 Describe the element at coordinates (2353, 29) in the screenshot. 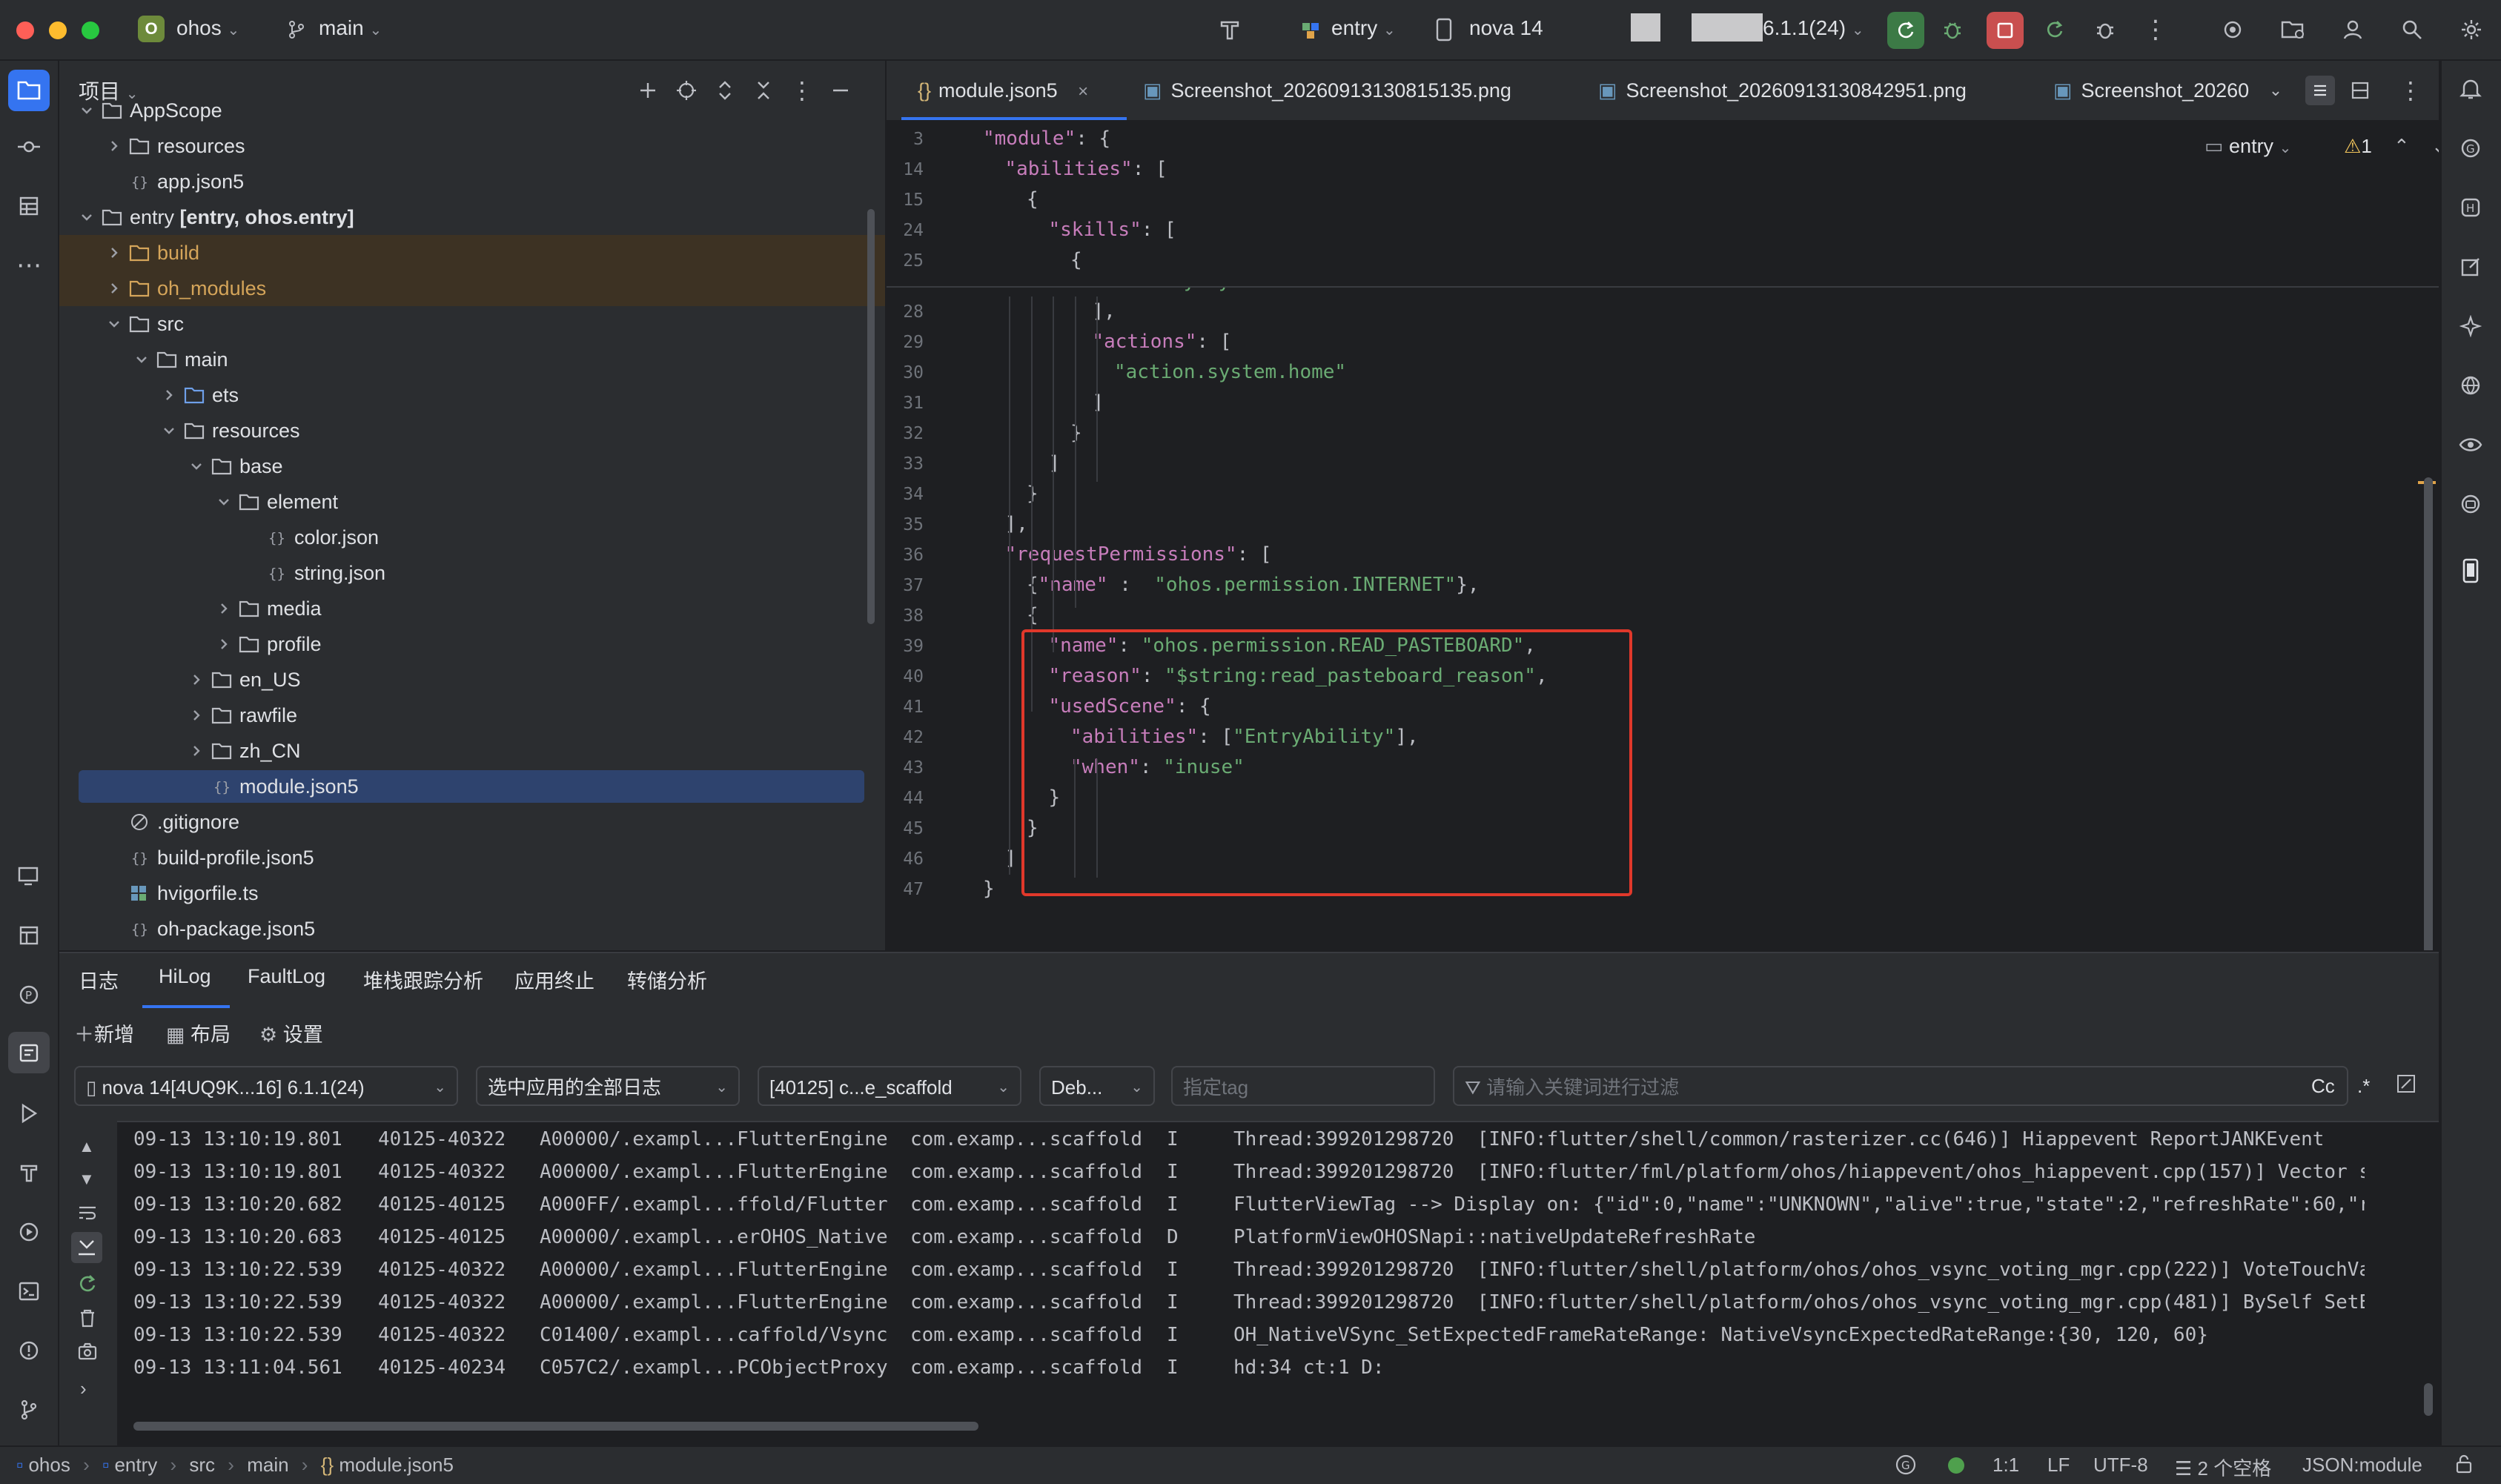

I see `account-icon` at that location.